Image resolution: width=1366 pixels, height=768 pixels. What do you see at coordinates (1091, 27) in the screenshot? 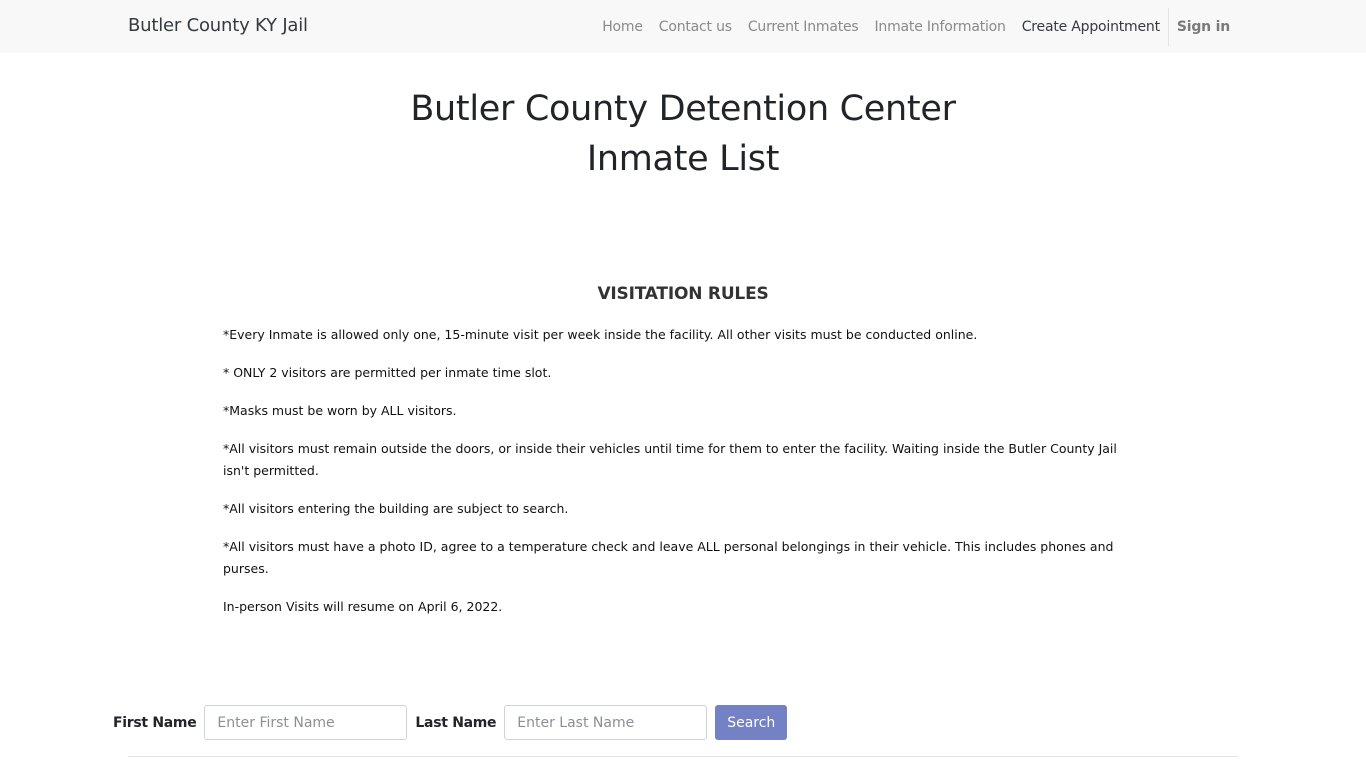
I see `nav-create-appointment-link: Create Appointment` at bounding box center [1091, 27].